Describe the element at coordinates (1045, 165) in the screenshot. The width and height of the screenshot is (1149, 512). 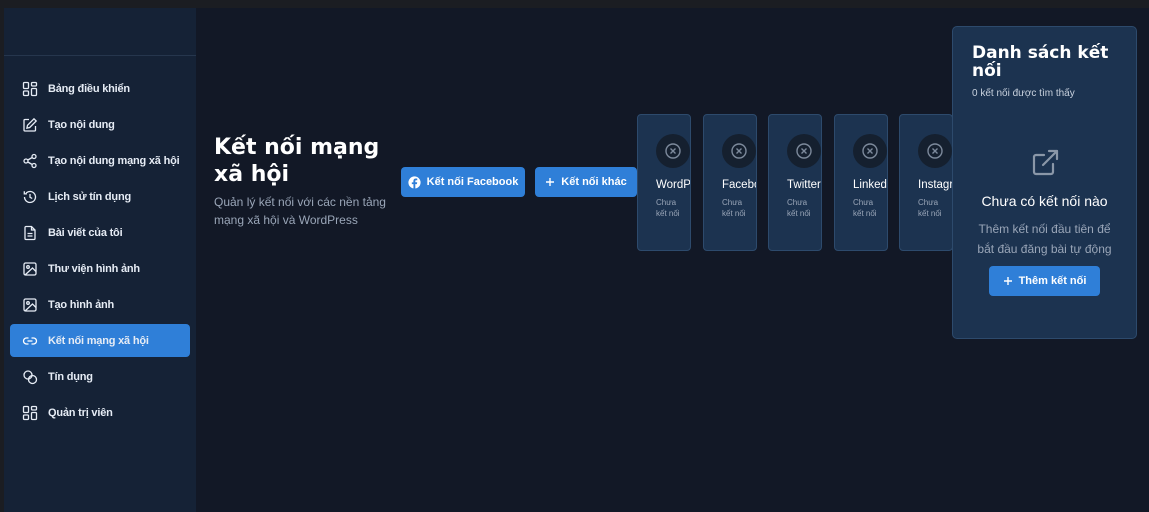
I see `external-link-icon` at that location.